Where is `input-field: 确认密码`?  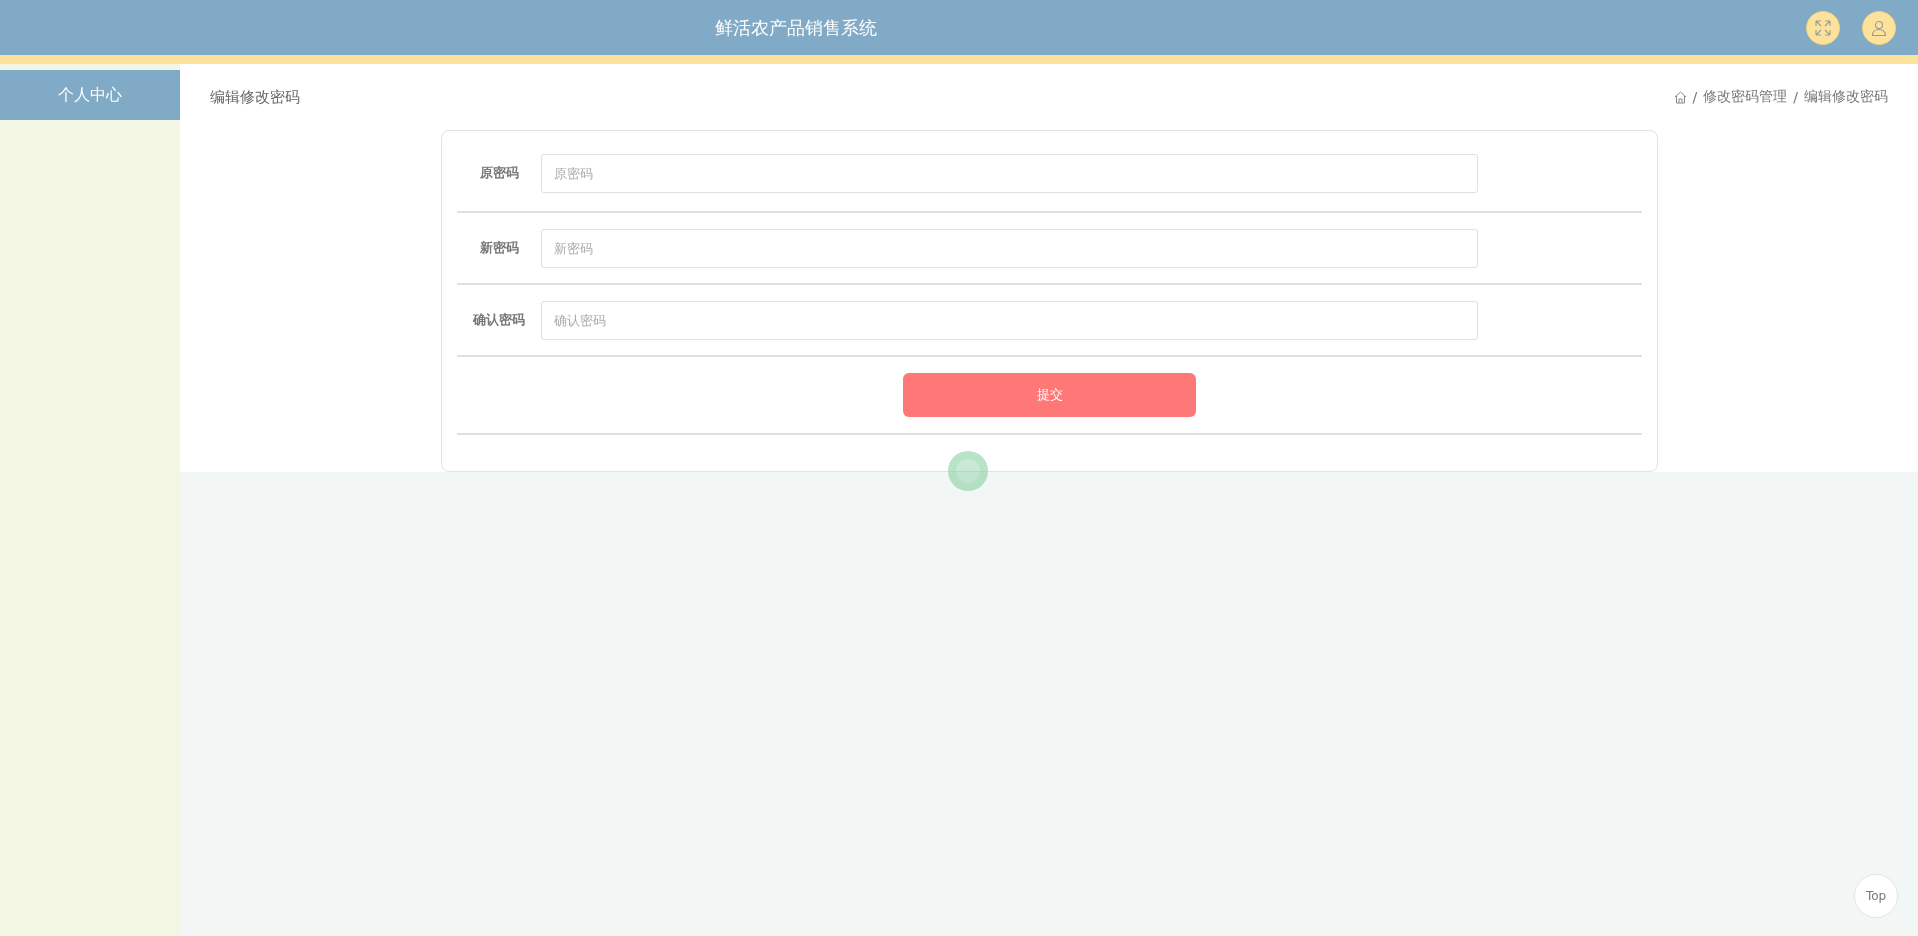
input-field: 确认密码 is located at coordinates (1009, 320).